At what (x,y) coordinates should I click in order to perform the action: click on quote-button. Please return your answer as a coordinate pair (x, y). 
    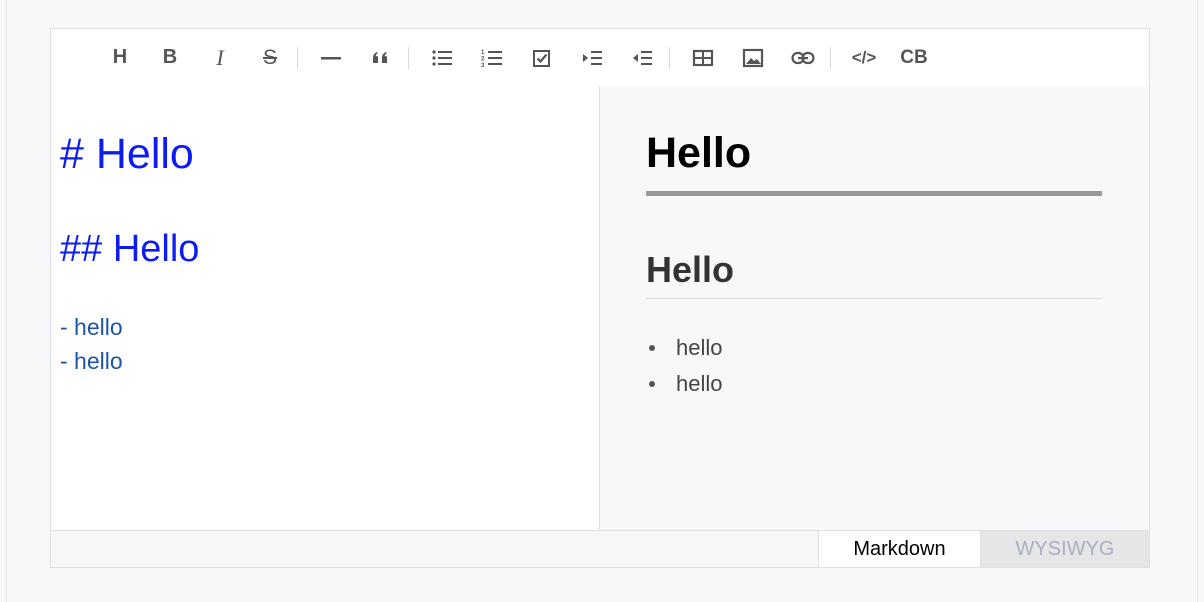
    Looking at the image, I should click on (381, 58).